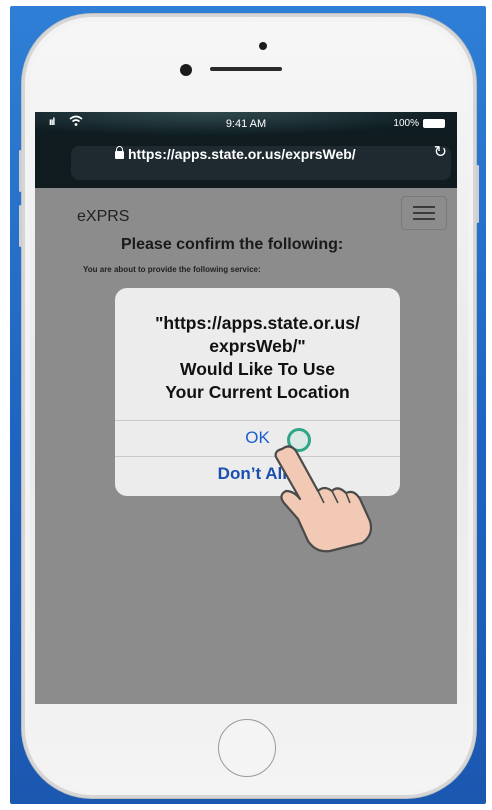  I want to click on dialog-line: "https://apps.state.or.us/, so click(257, 323).